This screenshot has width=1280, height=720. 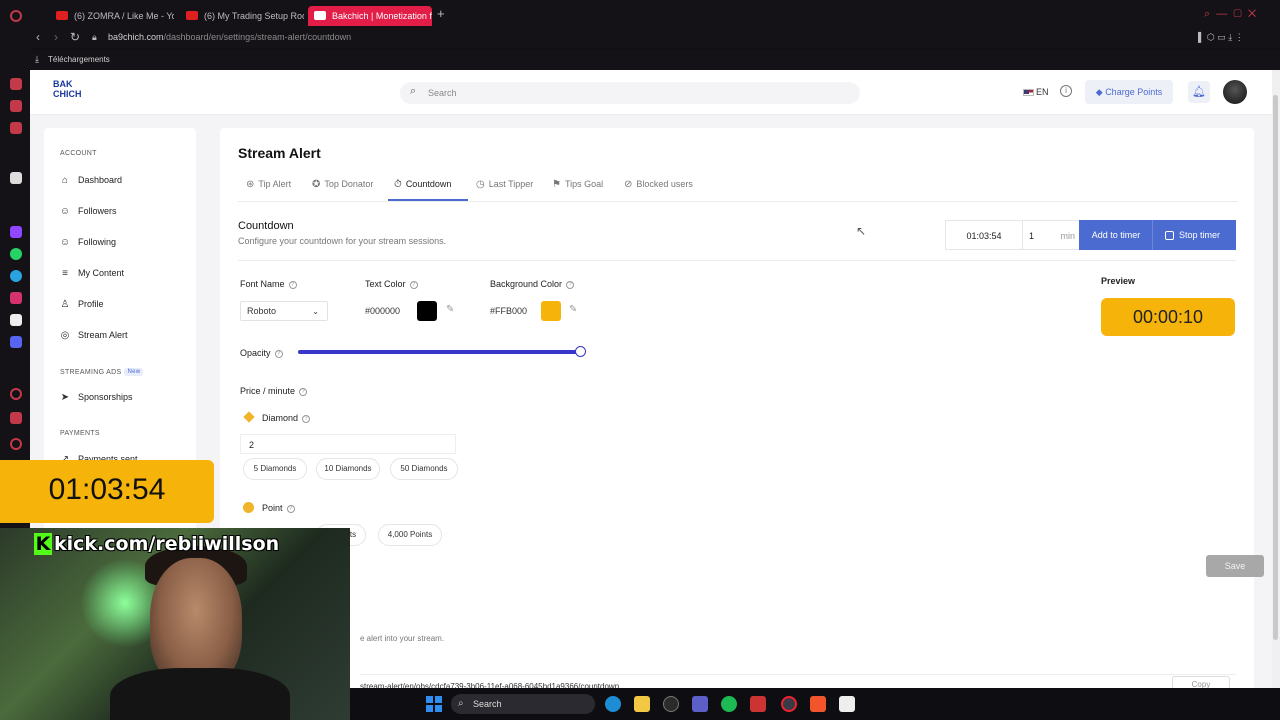 What do you see at coordinates (504, 184) in the screenshot?
I see `tab-last-tipper: ◷ Last Tipper` at bounding box center [504, 184].